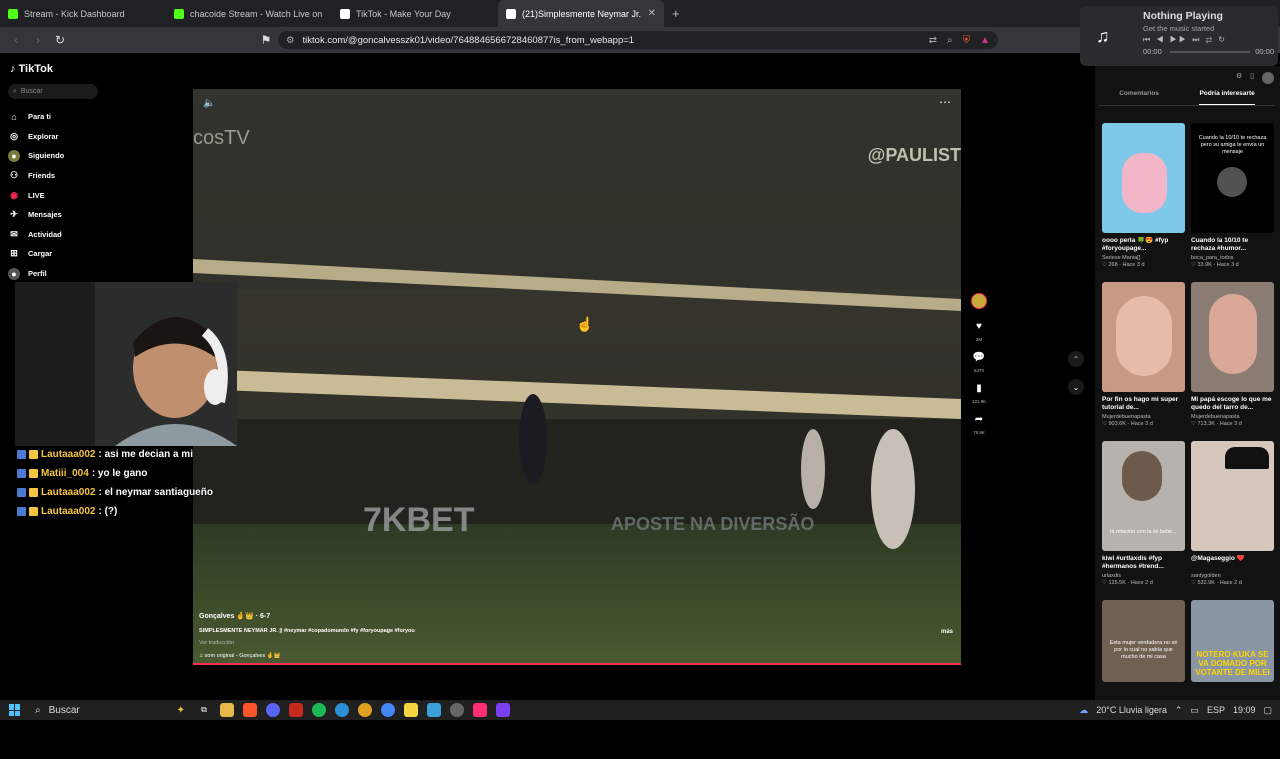 The width and height of the screenshot is (1280, 759). What do you see at coordinates (979, 327) in the screenshot?
I see `heart-icon: ♥` at bounding box center [979, 327].